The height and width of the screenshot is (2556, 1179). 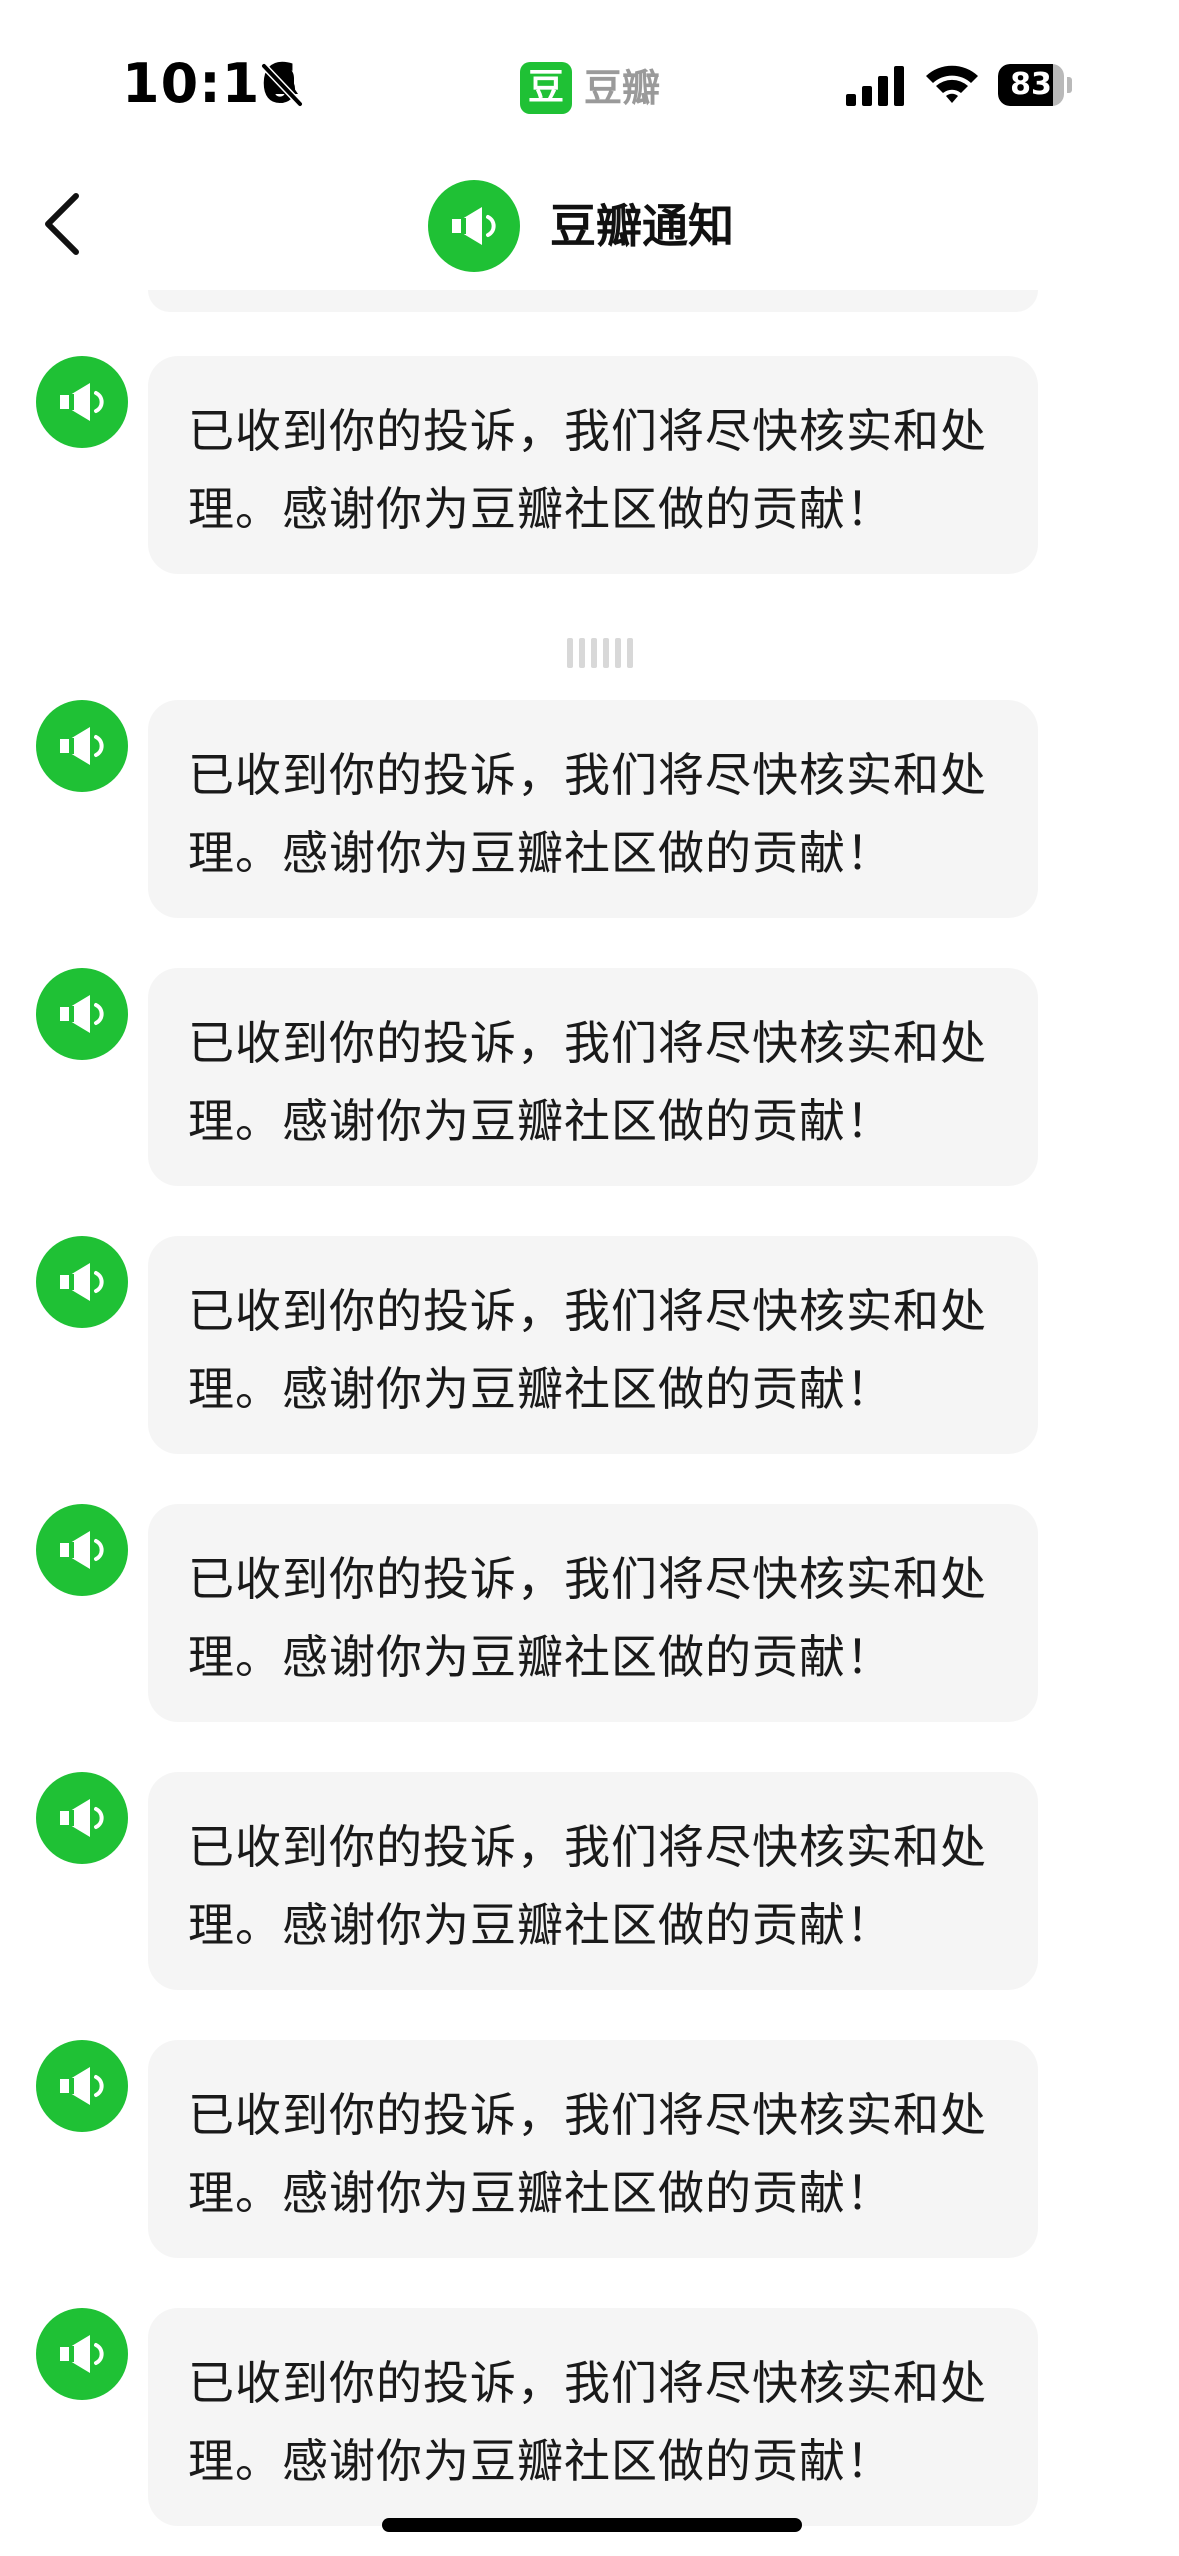 What do you see at coordinates (1031, 84) in the screenshot?
I see `battery-level: 83` at bounding box center [1031, 84].